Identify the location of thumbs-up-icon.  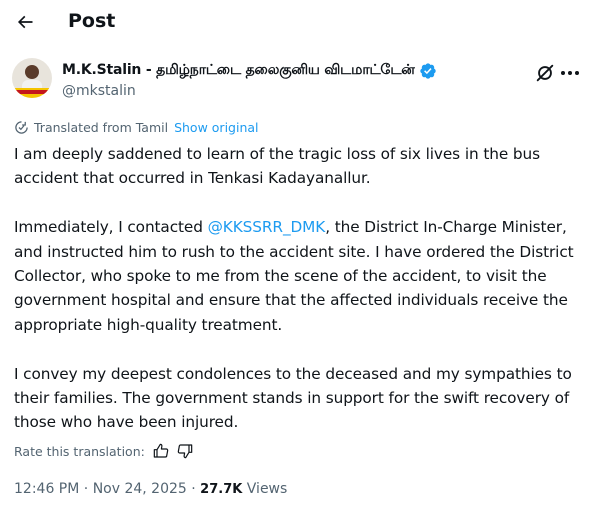
(161, 451).